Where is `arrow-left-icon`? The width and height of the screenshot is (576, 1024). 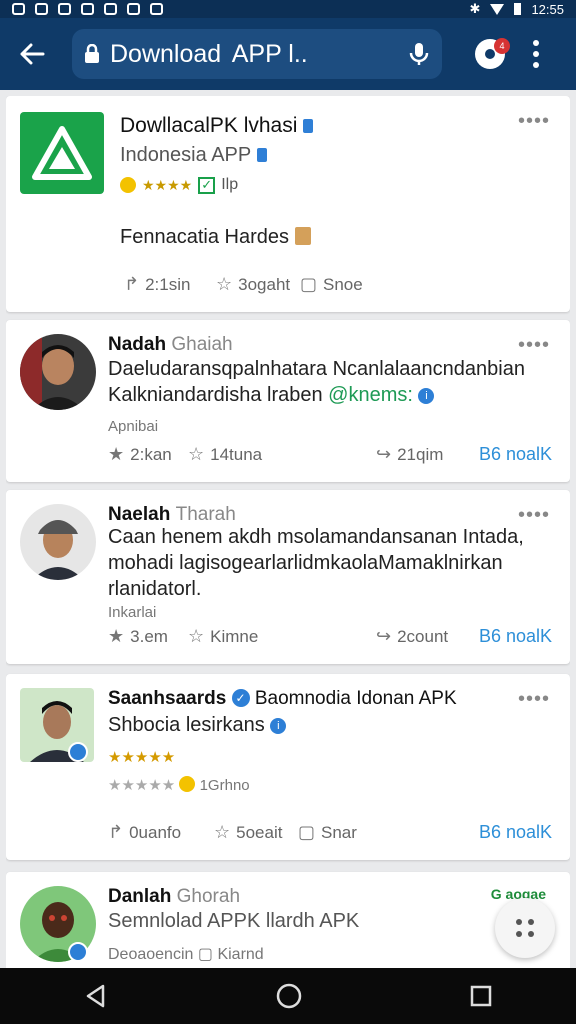
arrow-left-icon is located at coordinates (32, 54).